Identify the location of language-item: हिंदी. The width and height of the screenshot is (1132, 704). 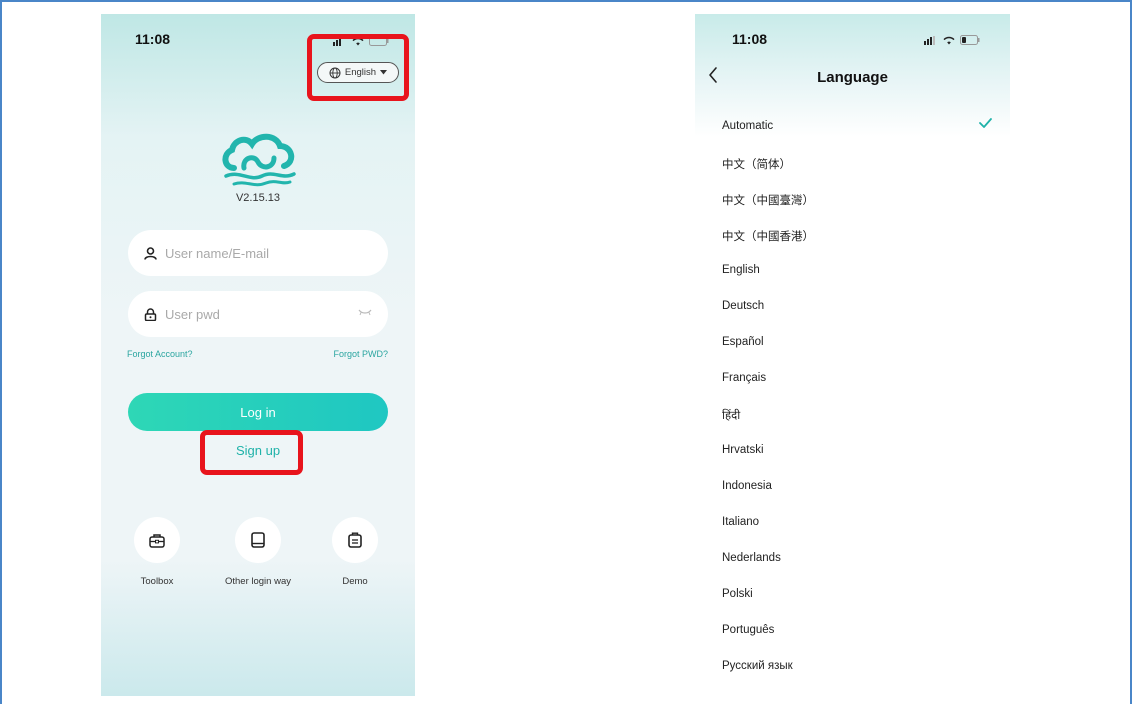
(857, 426).